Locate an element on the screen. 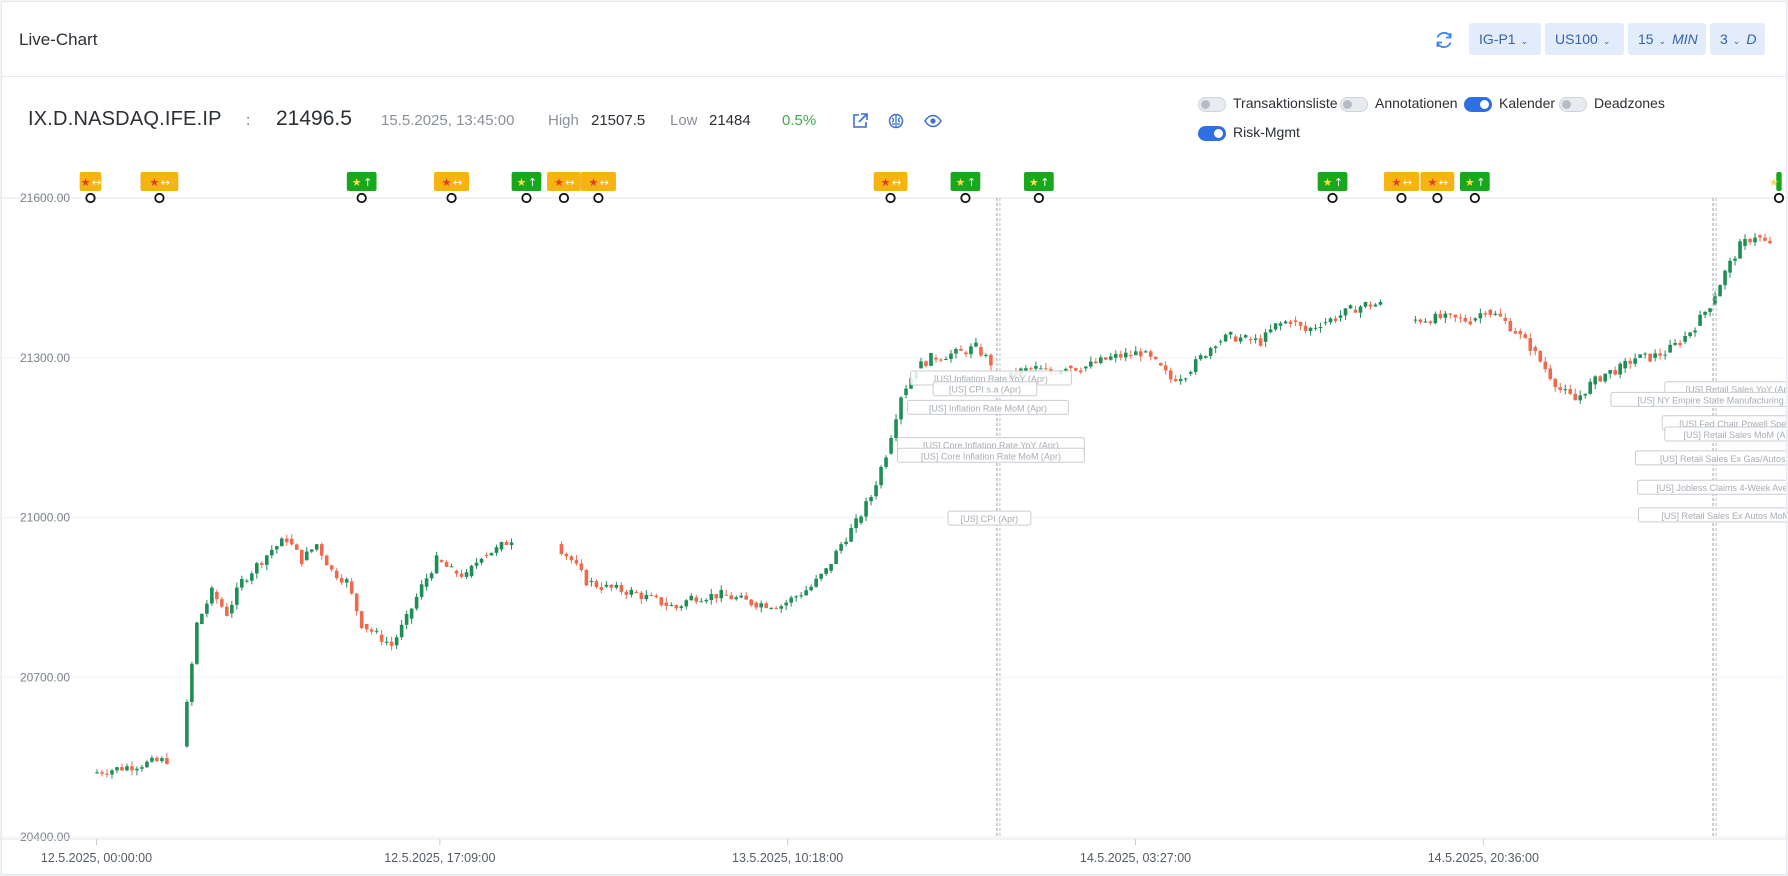 The height and width of the screenshot is (876, 1788). instrument-select: US100 ⌄ is located at coordinates (1584, 39).